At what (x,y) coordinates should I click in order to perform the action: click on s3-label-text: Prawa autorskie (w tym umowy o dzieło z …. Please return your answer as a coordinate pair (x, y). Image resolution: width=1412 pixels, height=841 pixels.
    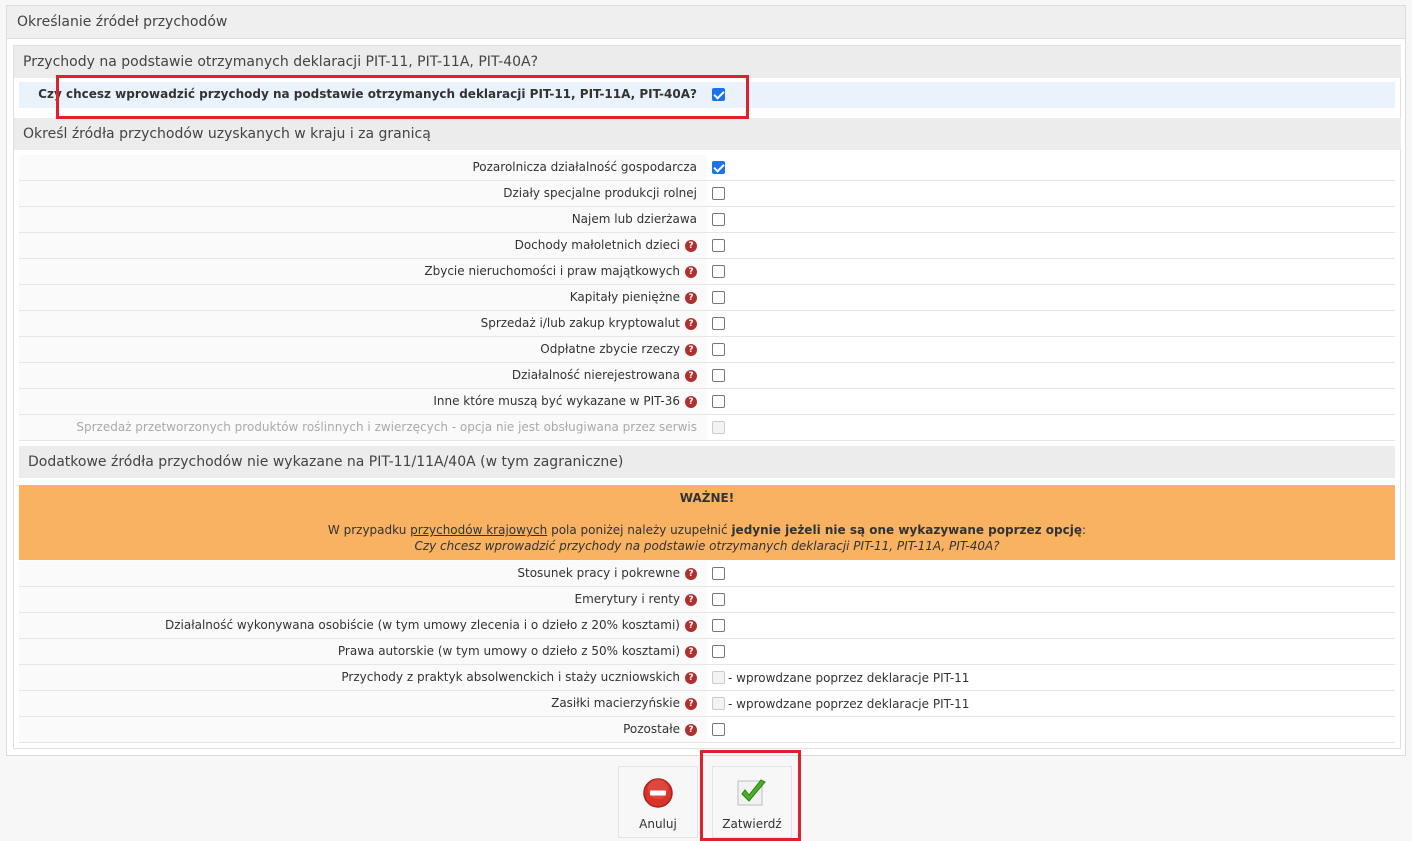
    Looking at the image, I should click on (508, 651).